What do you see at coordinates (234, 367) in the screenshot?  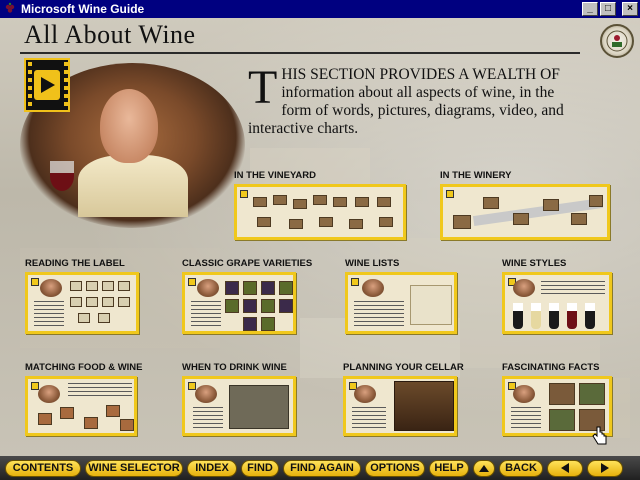 I see `section-label: WHEN TO DRINK WINE` at bounding box center [234, 367].